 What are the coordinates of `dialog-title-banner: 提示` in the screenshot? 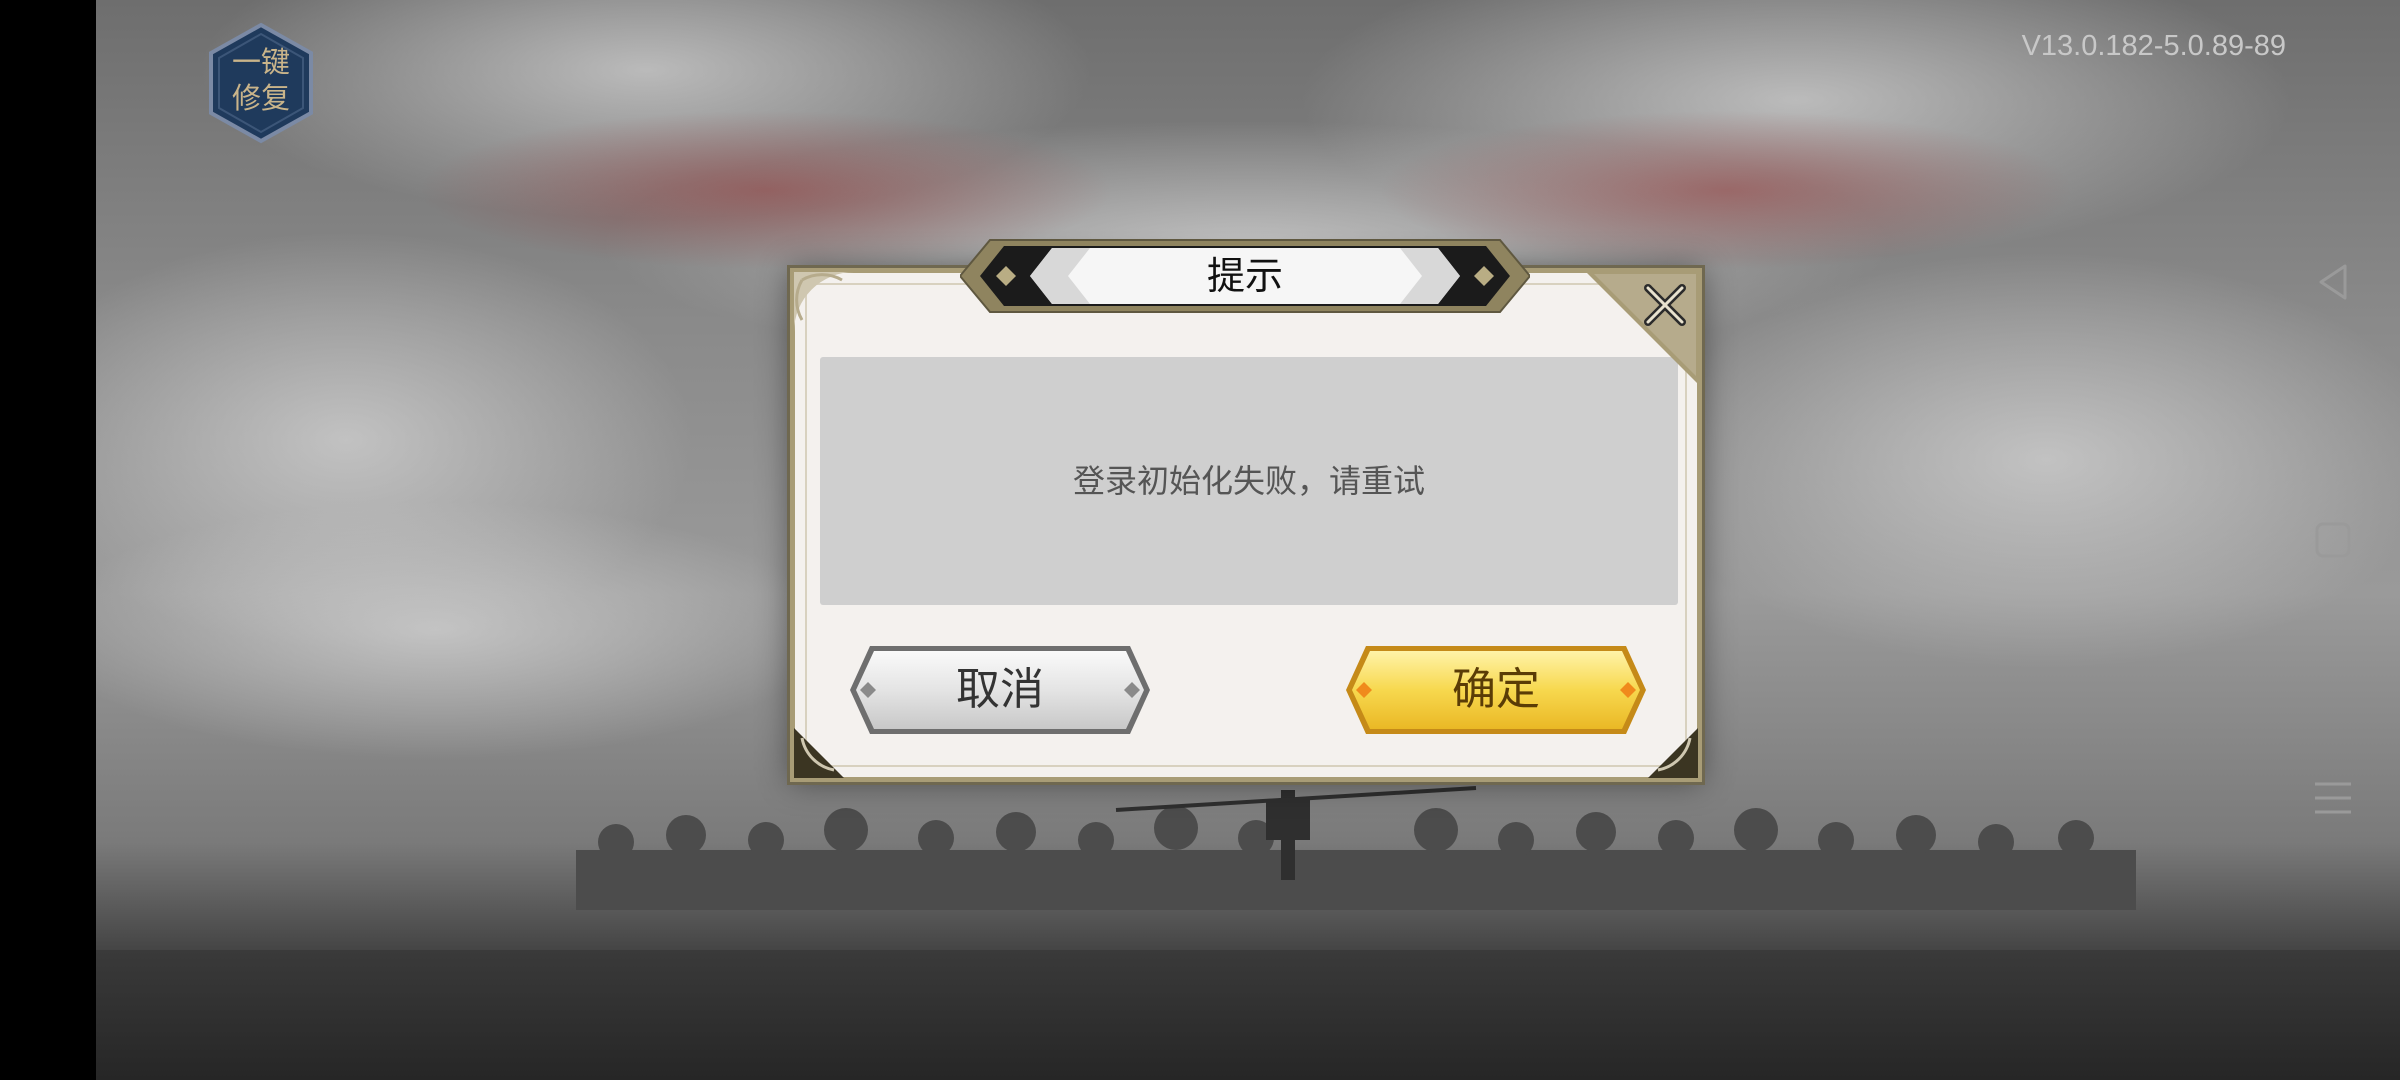 It's located at (1245, 276).